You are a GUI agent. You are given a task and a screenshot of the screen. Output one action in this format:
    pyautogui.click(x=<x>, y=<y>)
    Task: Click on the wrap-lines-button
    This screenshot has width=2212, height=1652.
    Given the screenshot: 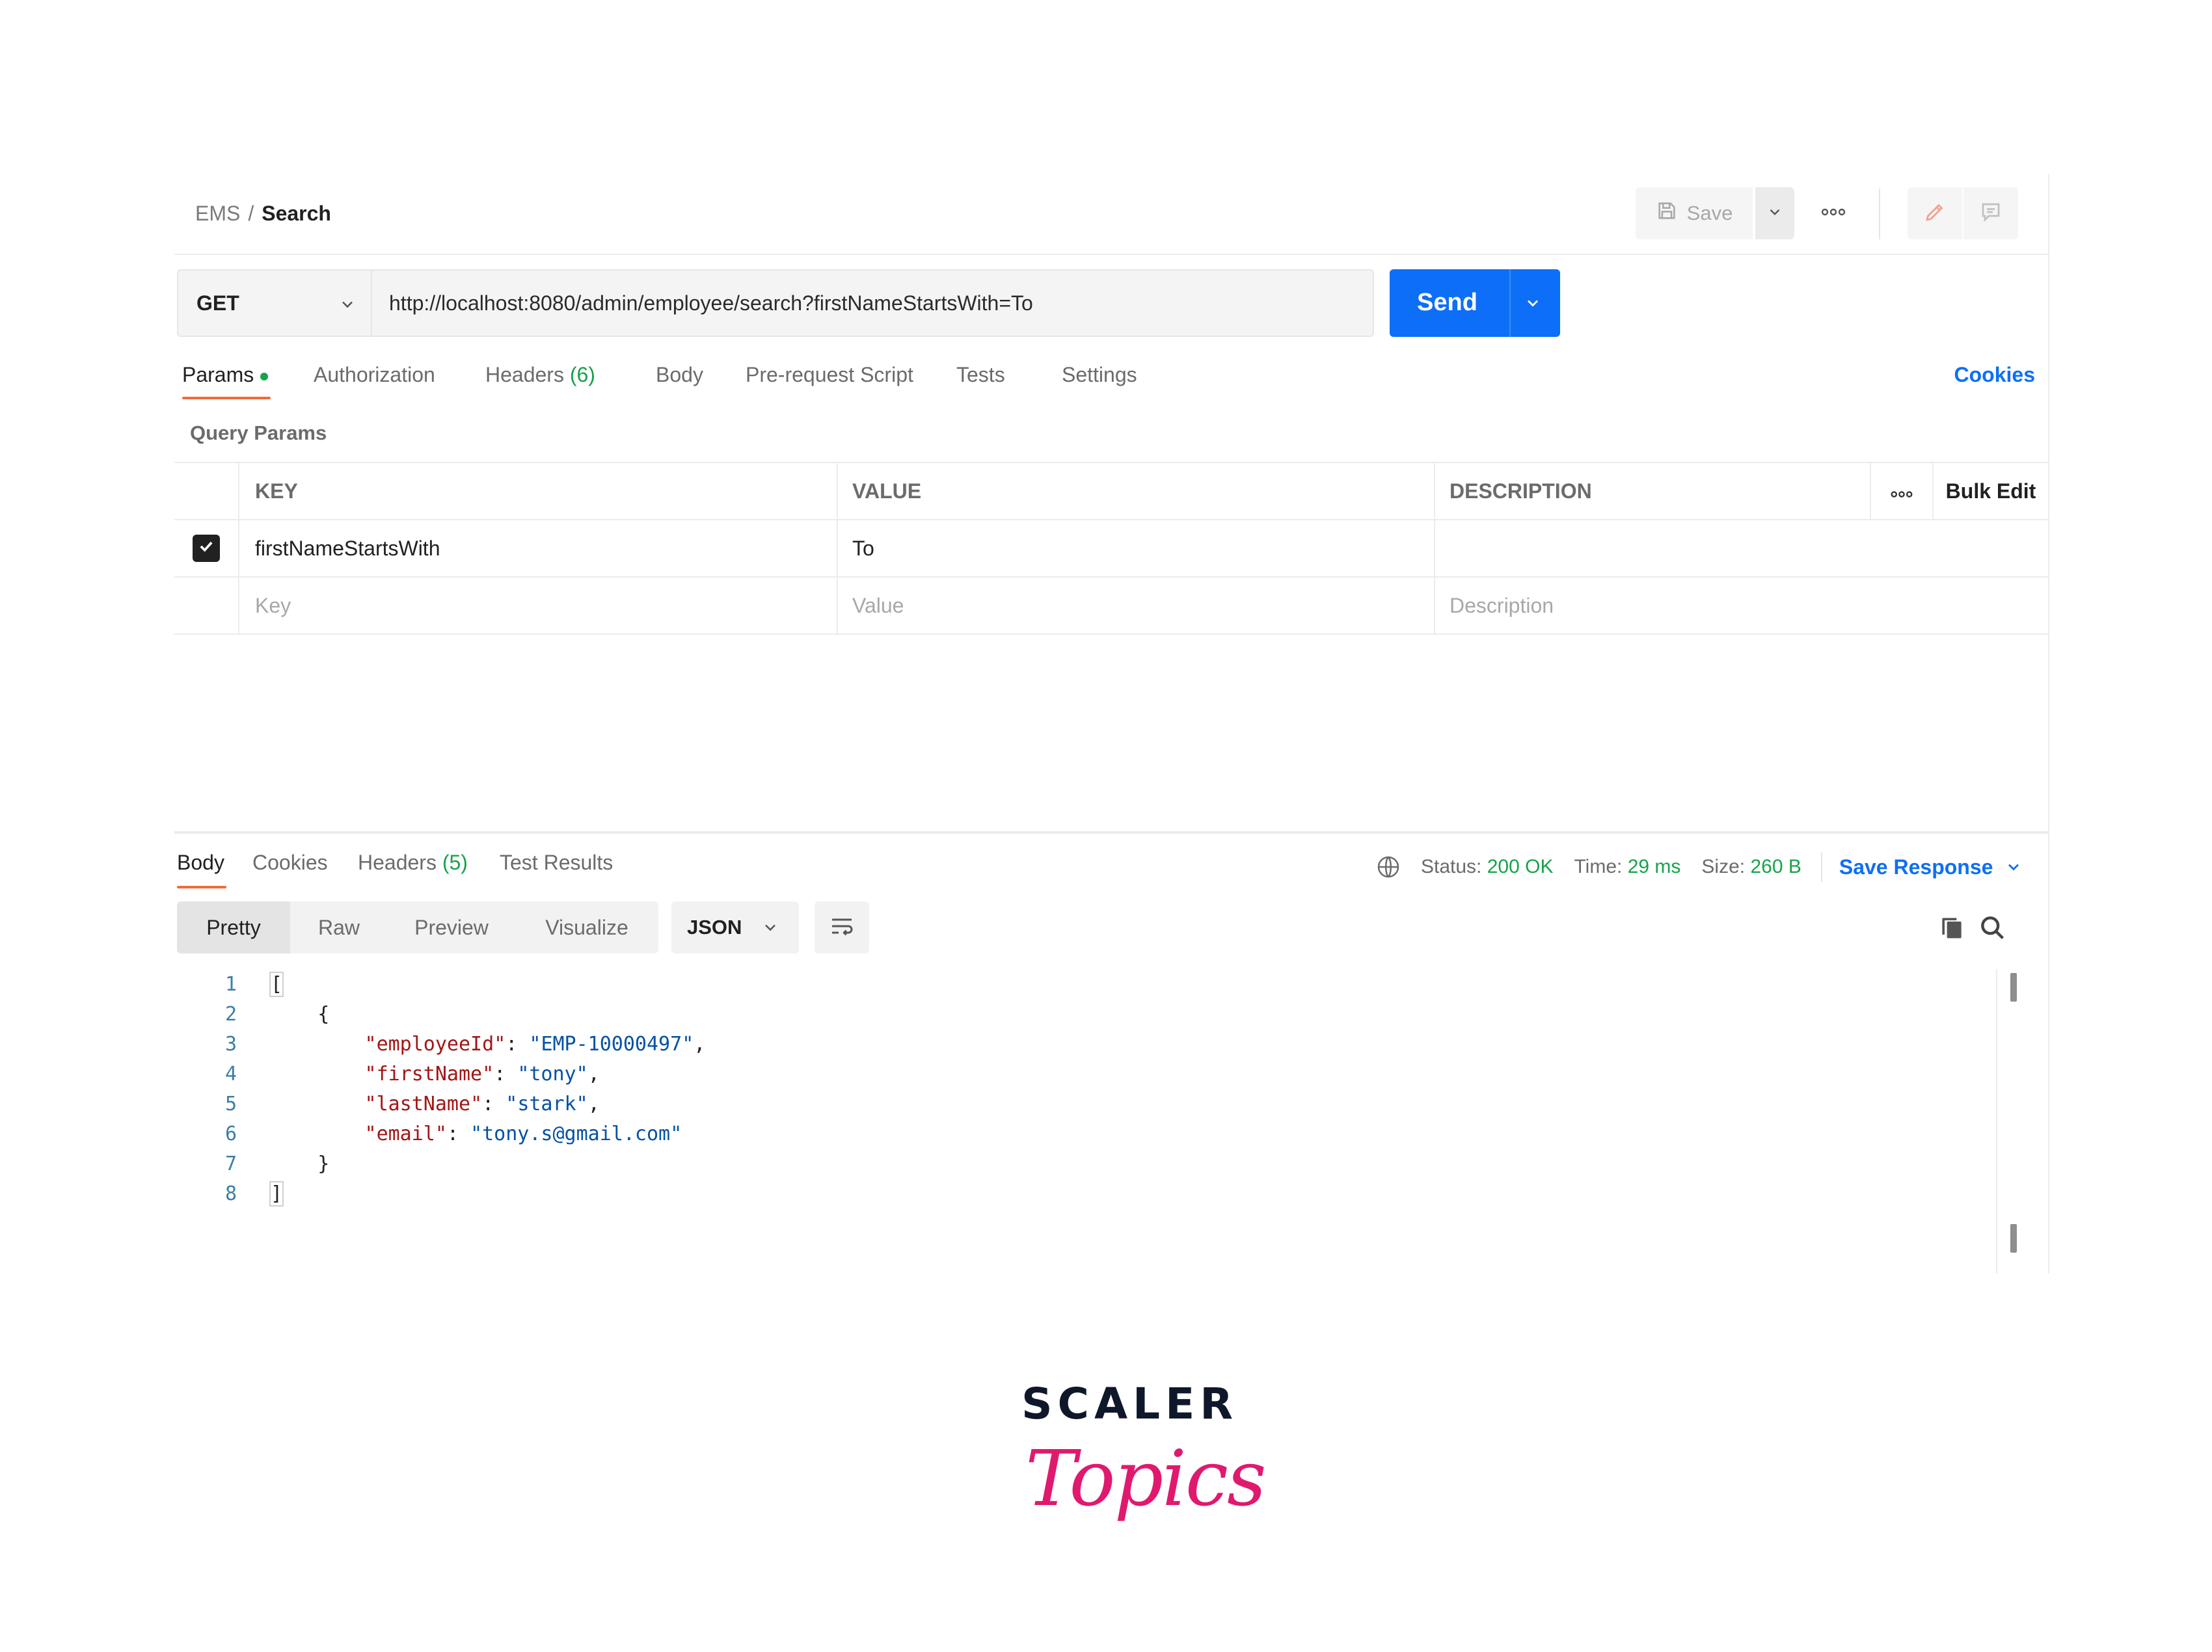 What is the action you would take?
    pyautogui.click(x=842, y=927)
    